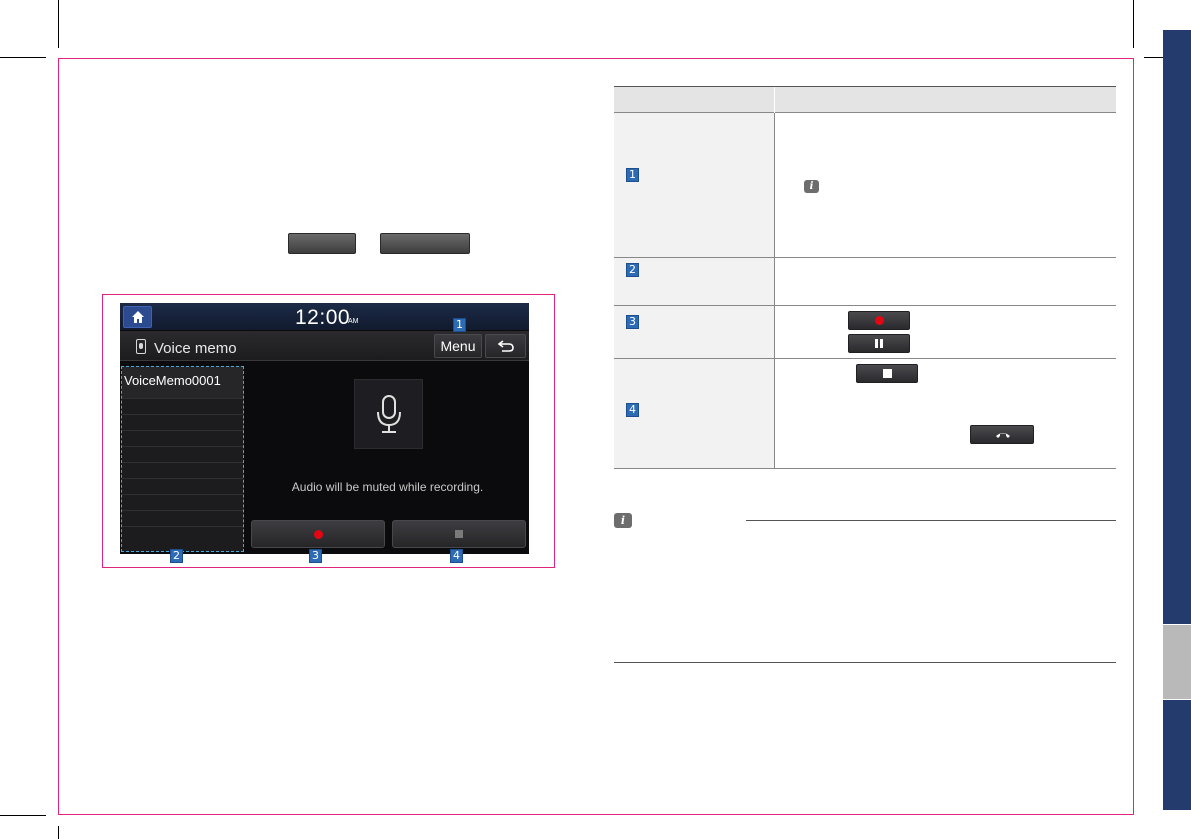 This screenshot has width=1191, height=839. What do you see at coordinates (195, 348) in the screenshot?
I see `screen-title: Voice memo` at bounding box center [195, 348].